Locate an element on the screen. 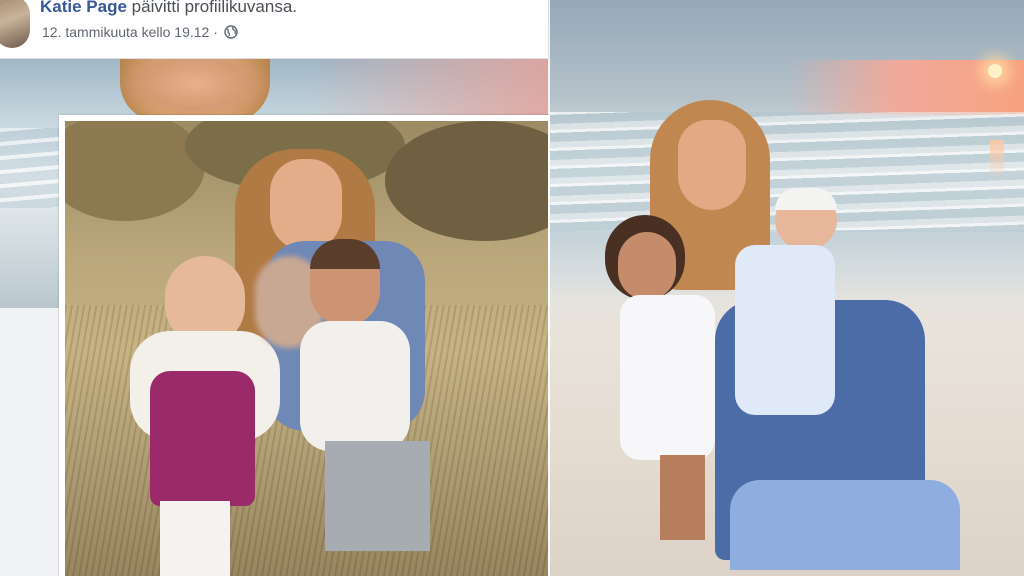 This screenshot has width=1024, height=576. post-meta: 12. tammikuuta kello 19.12 · is located at coordinates (140, 32).